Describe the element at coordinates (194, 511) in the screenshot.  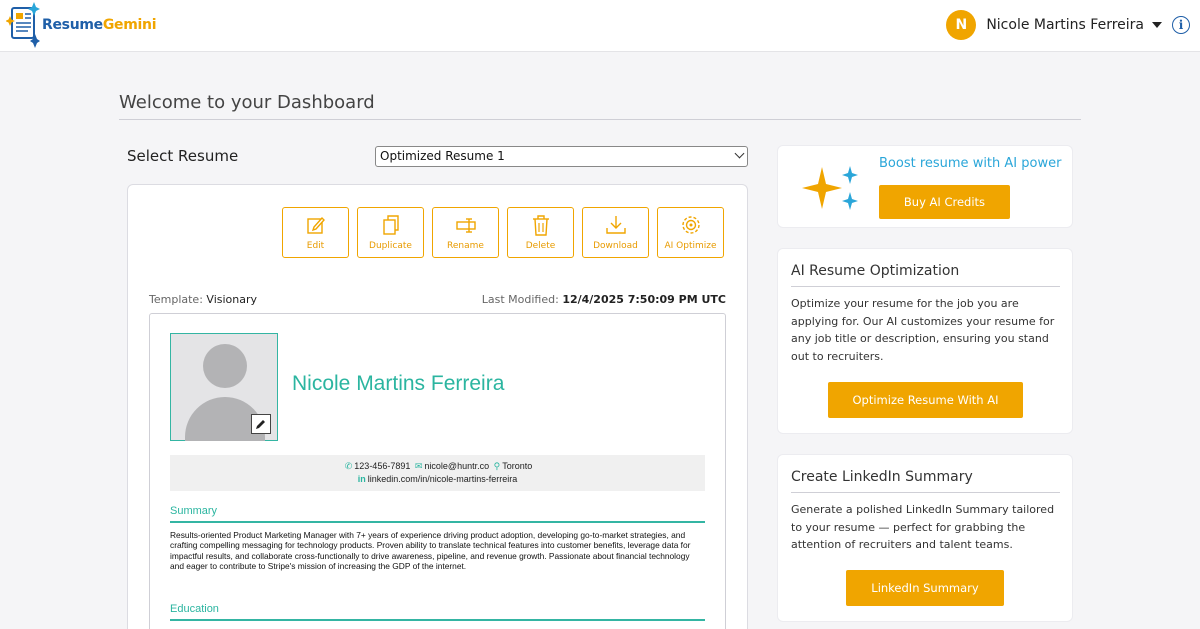
I see `summary-heading: Summary` at that location.